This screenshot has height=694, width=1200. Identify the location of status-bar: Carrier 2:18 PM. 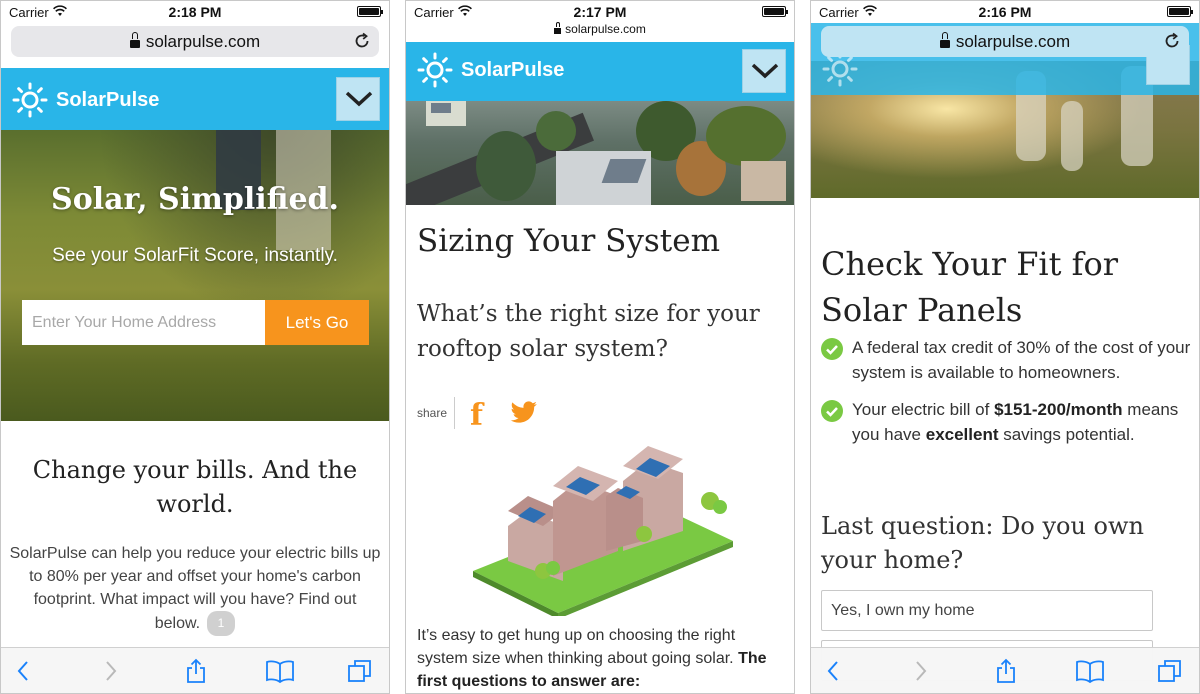
(195, 12).